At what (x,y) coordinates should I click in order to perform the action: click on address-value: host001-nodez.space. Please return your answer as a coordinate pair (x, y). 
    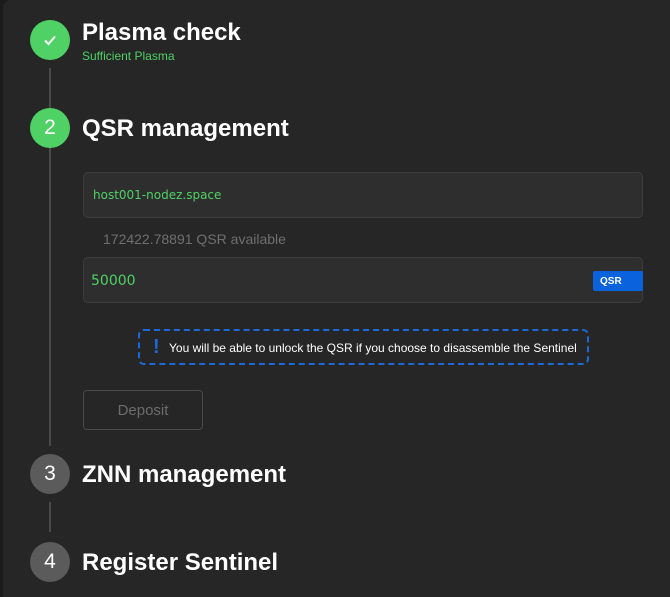
    Looking at the image, I should click on (157, 195).